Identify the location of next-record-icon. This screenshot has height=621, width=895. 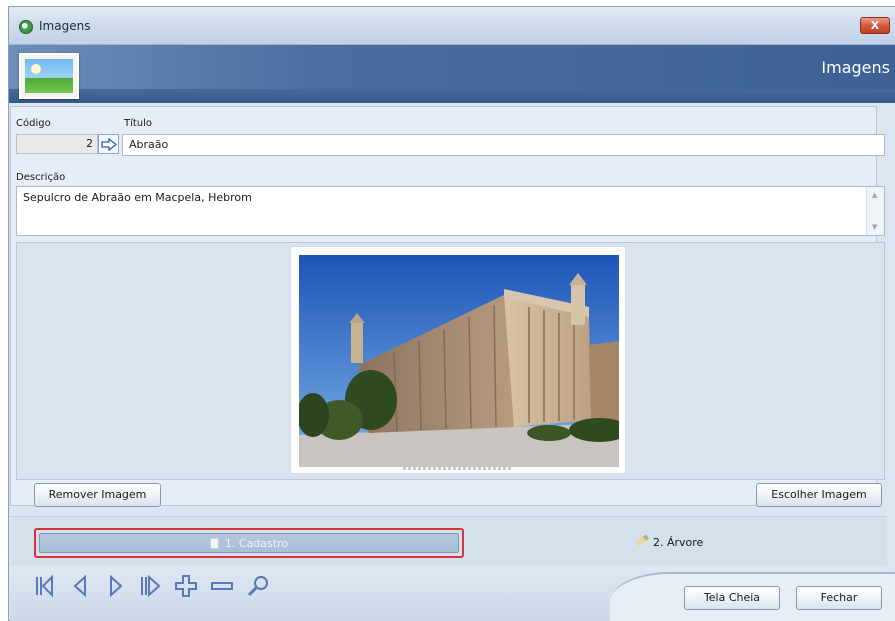
(116, 586).